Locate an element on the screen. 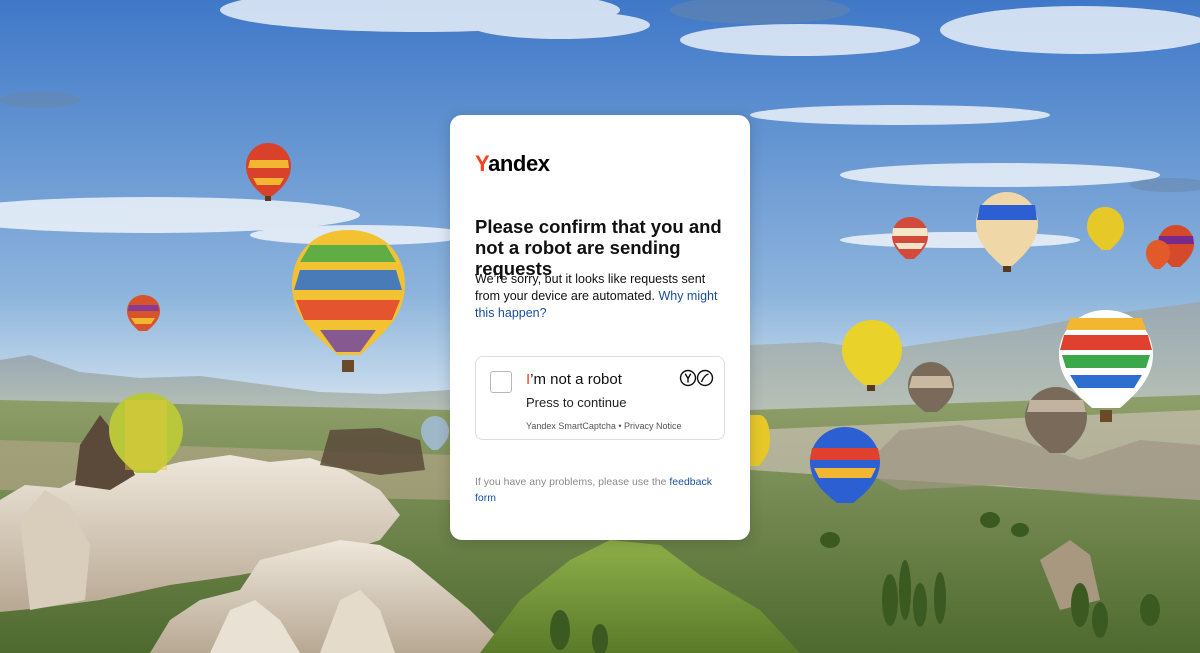 The image size is (1200, 653). yandex-logo-rest: andex is located at coordinates (519, 163).